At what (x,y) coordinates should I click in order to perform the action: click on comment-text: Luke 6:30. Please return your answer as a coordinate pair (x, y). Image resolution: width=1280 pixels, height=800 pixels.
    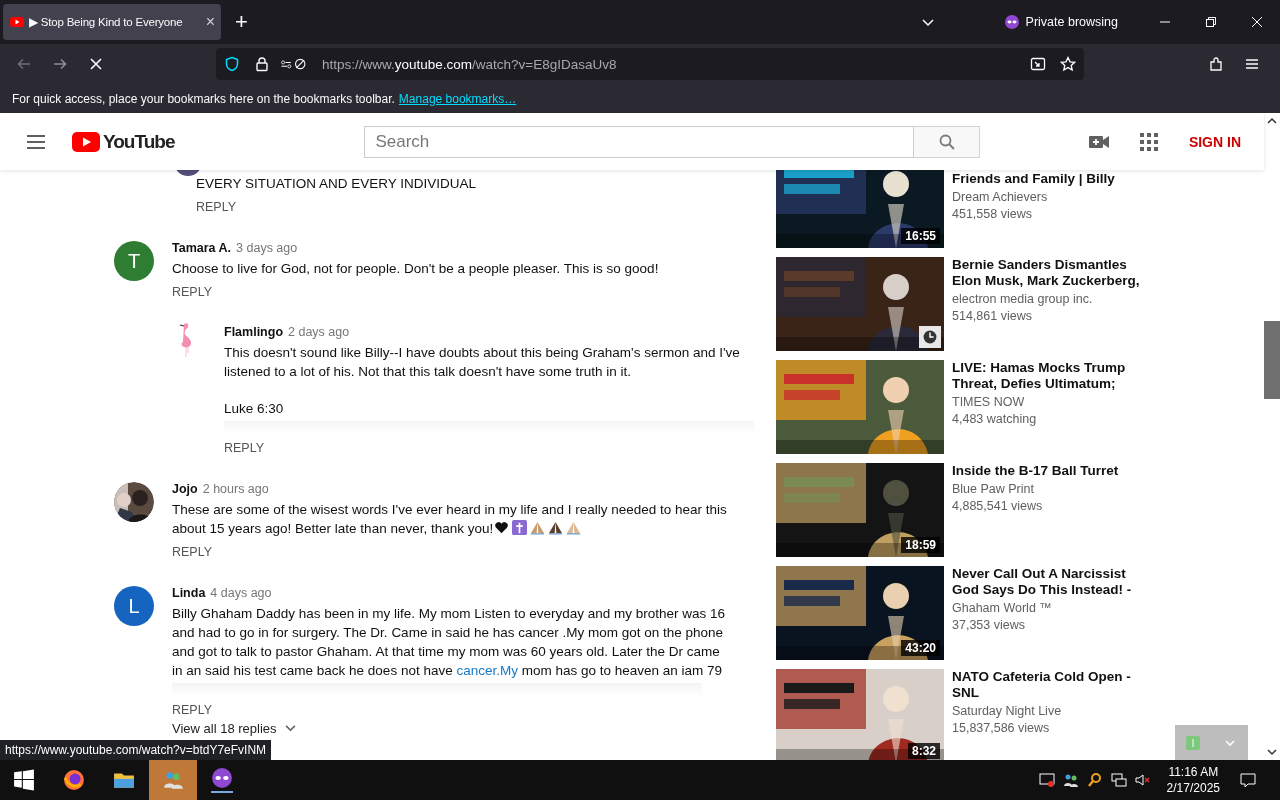
    Looking at the image, I should click on (254, 409).